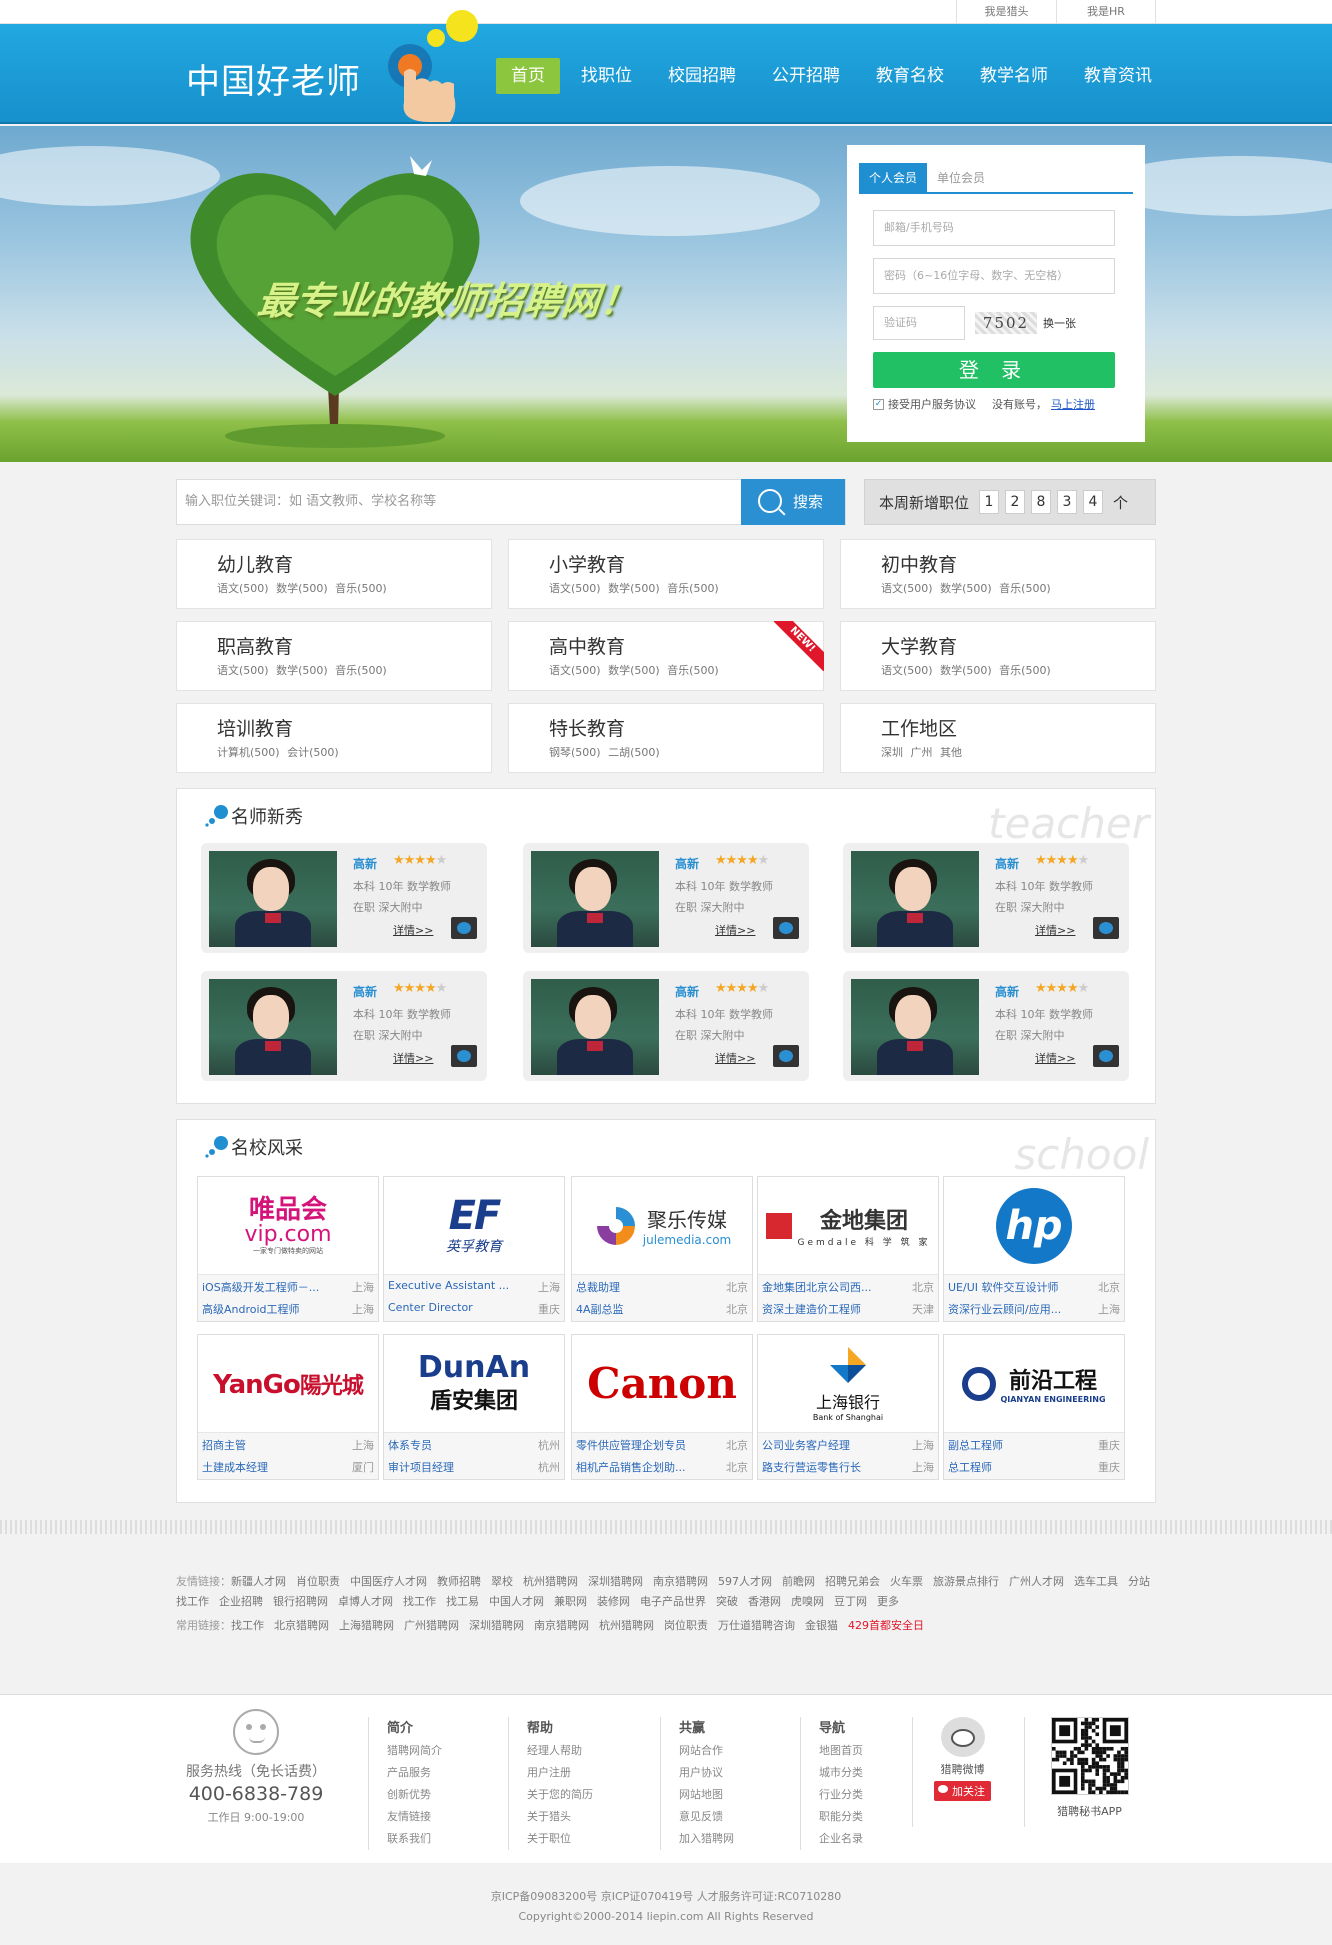 Image resolution: width=1332 pixels, height=1945 pixels. I want to click on school-card: 前沿工程 QIANYAN ENGINEERING 副总工程师 重庆 总工程师 重庆, so click(1034, 1407).